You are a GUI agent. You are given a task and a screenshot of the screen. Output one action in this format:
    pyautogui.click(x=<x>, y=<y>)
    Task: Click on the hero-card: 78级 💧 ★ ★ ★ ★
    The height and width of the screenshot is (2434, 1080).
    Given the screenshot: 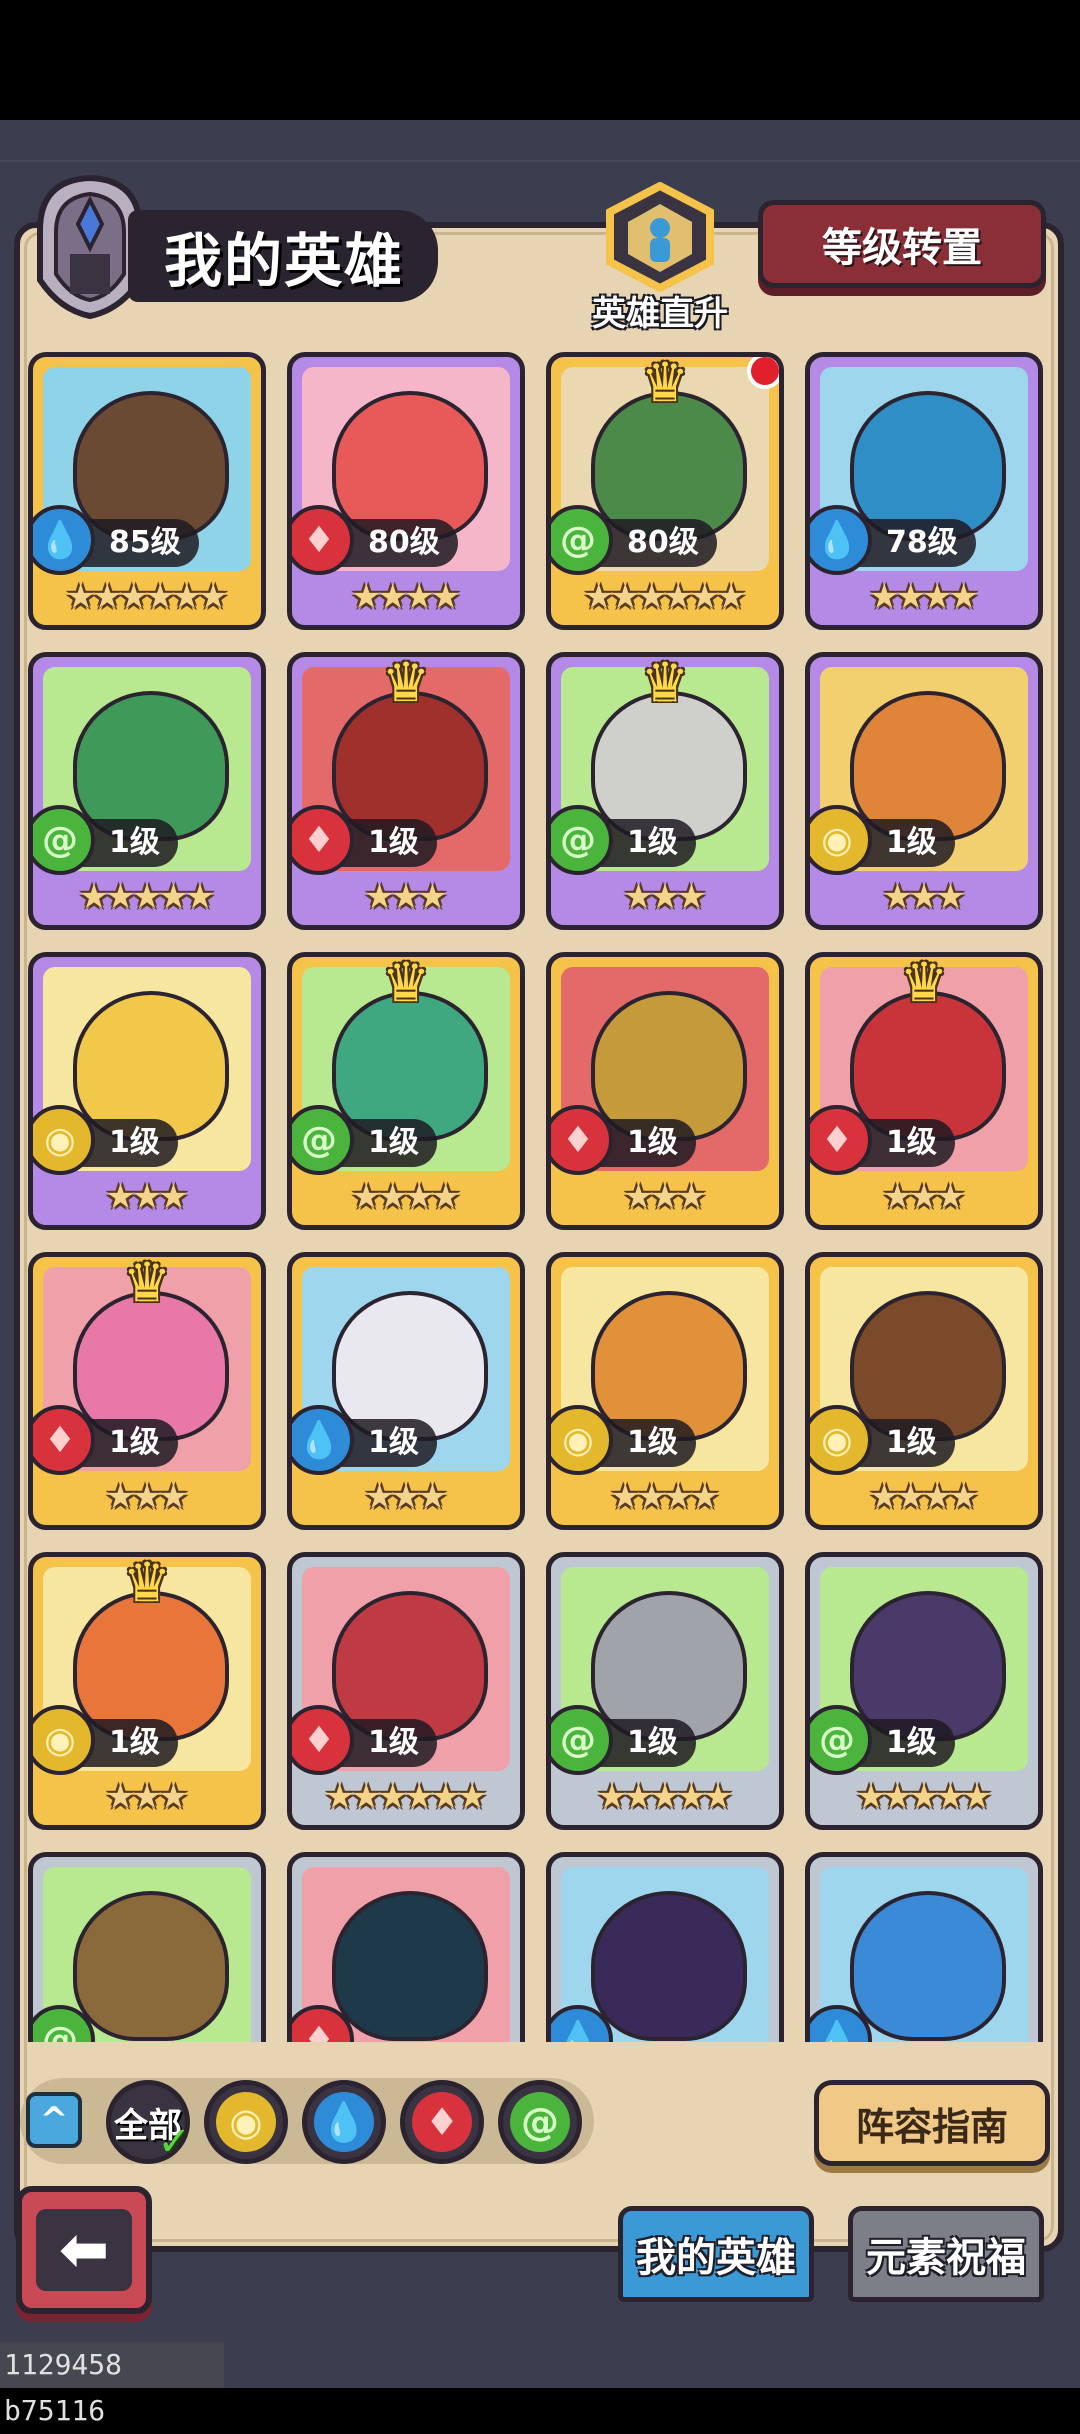 What is the action you would take?
    pyautogui.click(x=924, y=491)
    